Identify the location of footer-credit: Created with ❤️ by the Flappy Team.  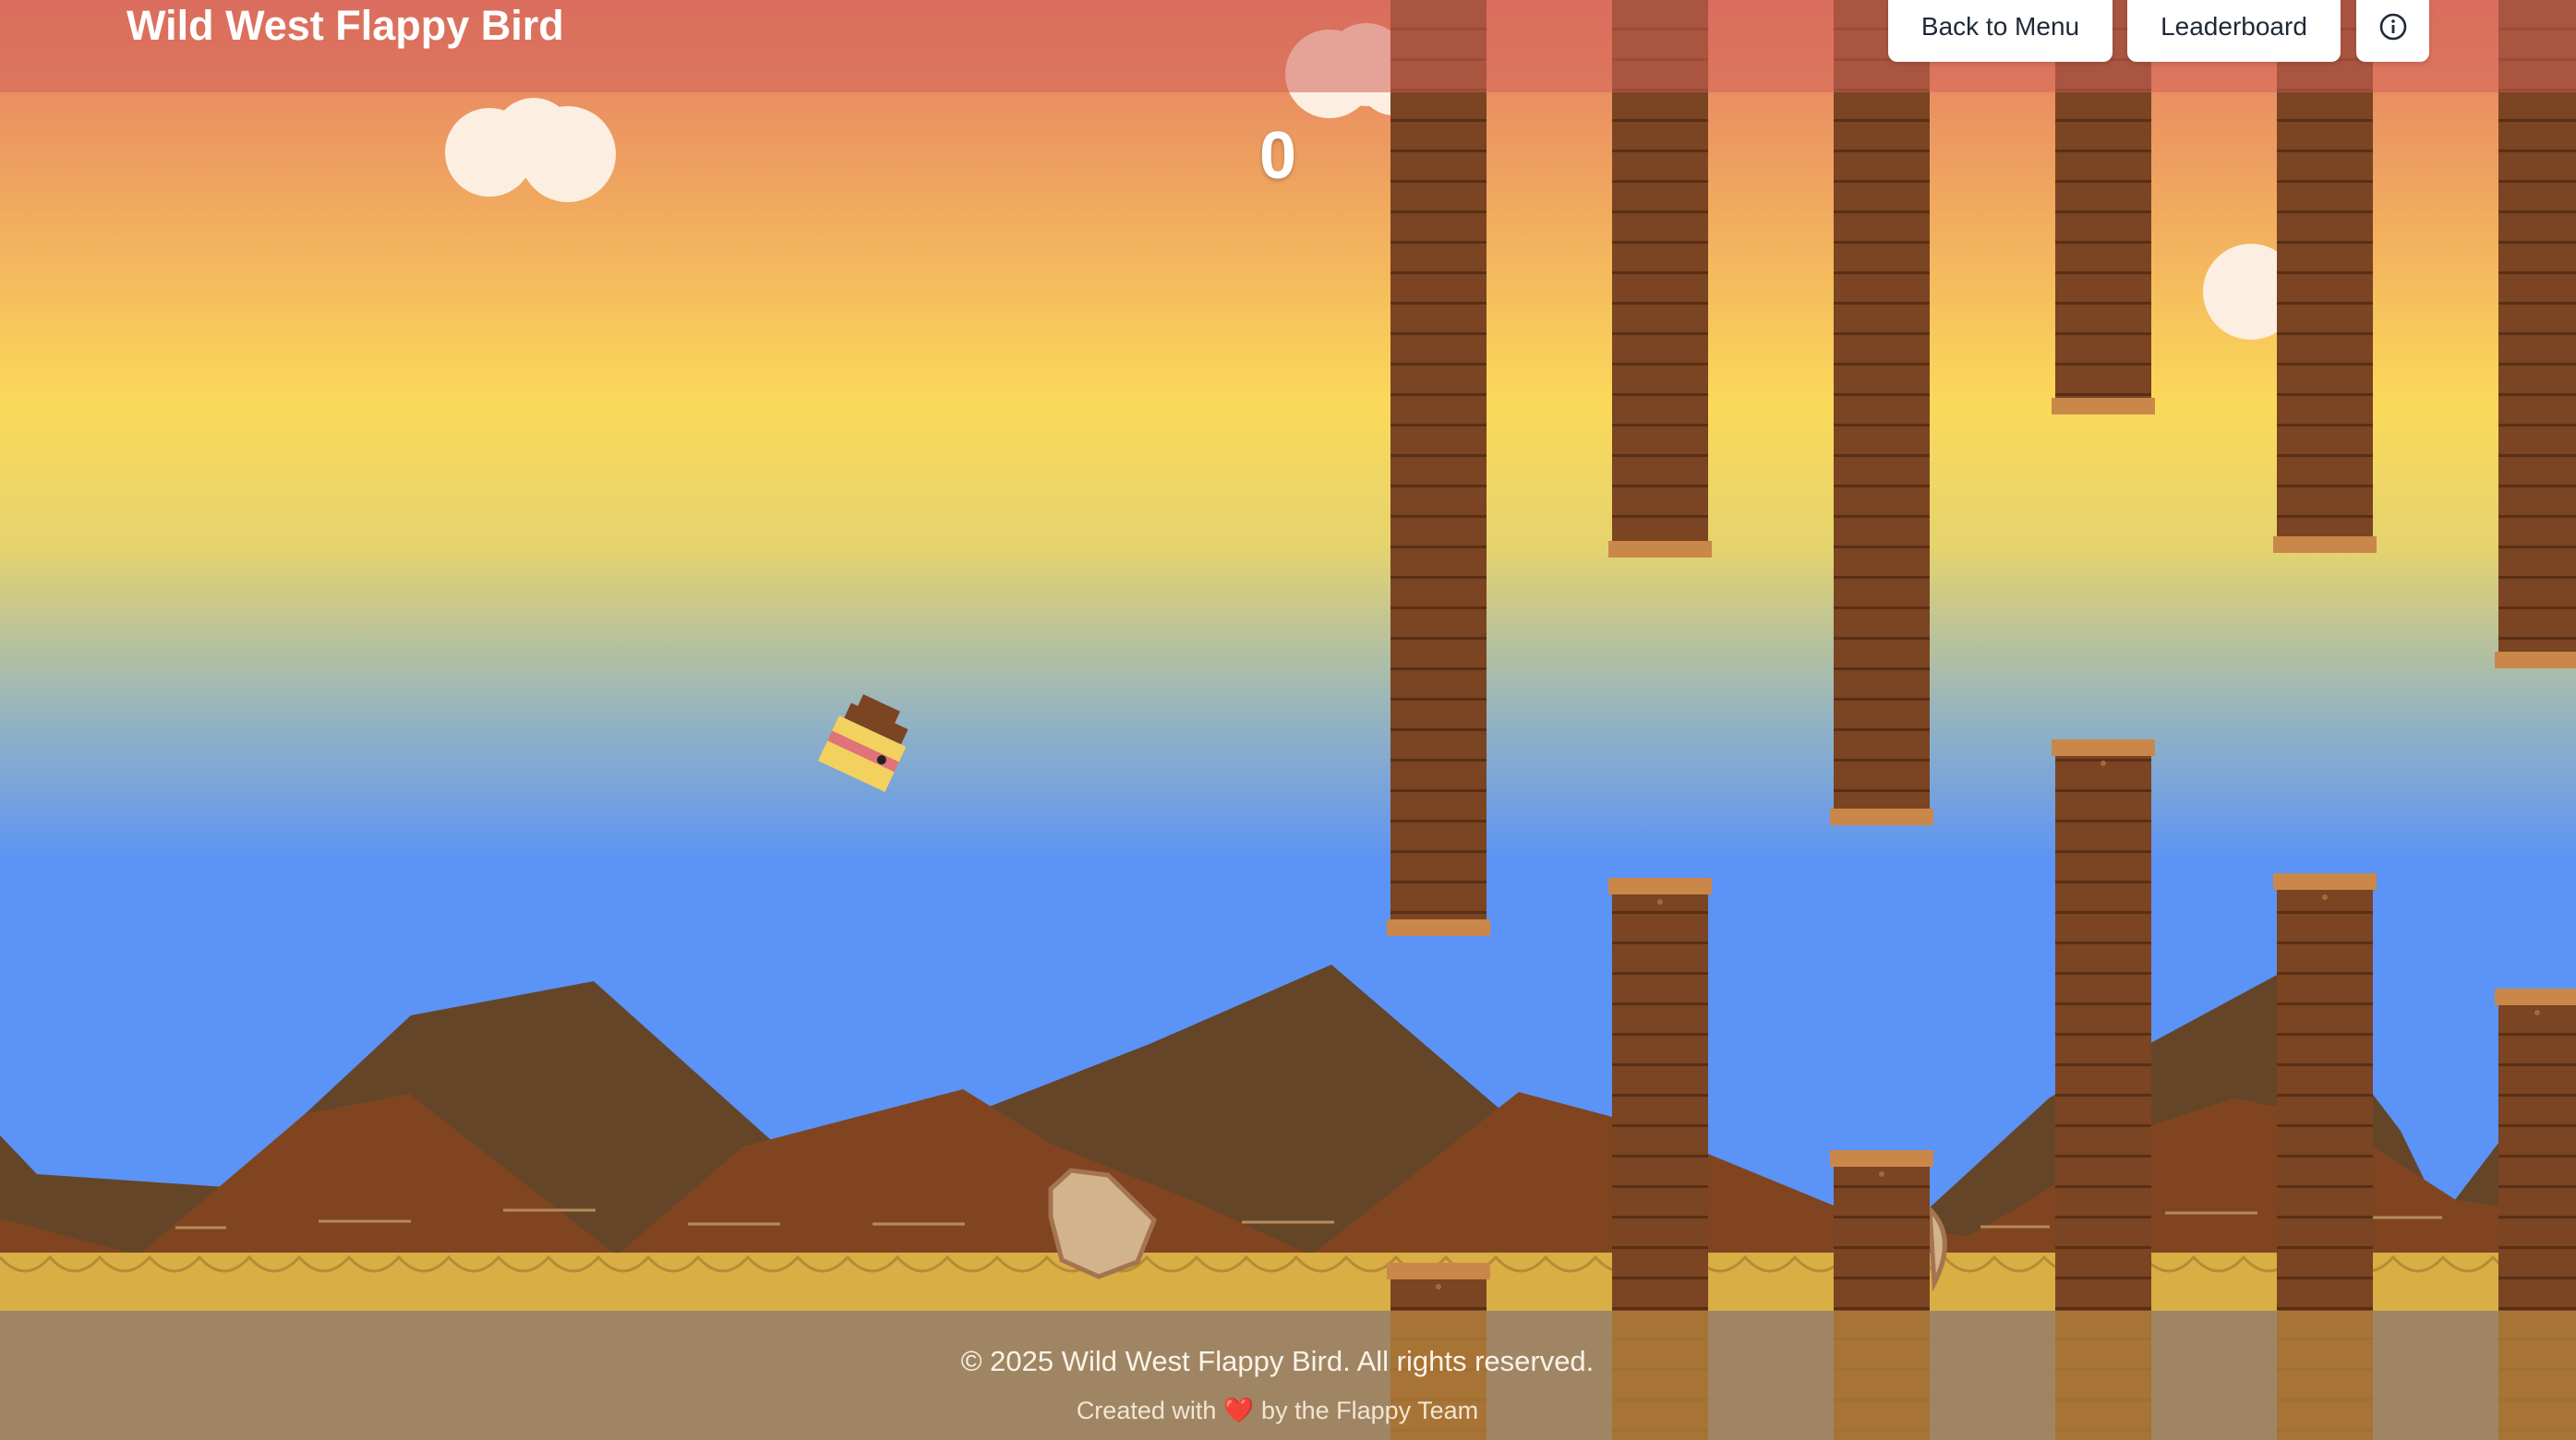
(1277, 1410).